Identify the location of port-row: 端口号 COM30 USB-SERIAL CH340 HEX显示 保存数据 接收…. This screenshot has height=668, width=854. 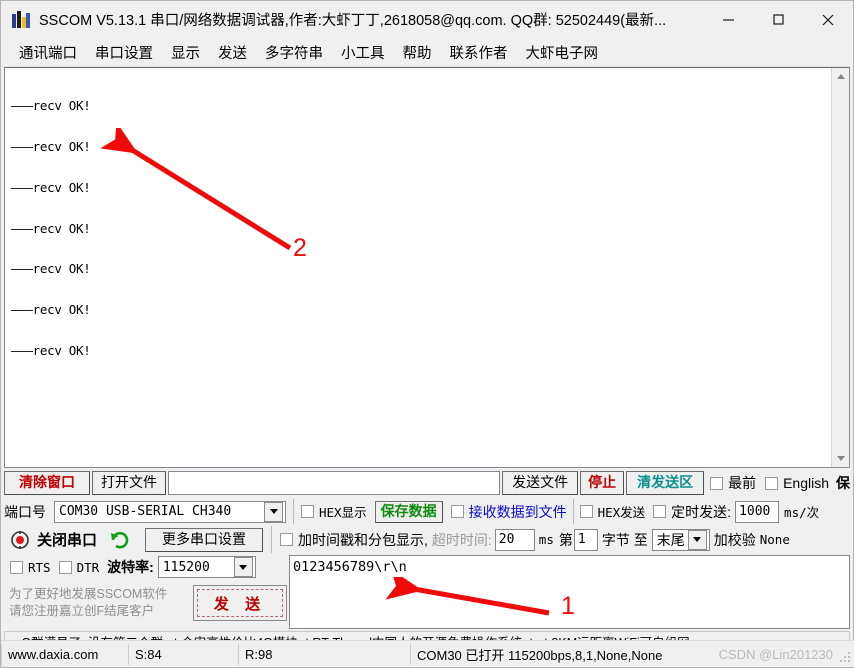
(427, 511).